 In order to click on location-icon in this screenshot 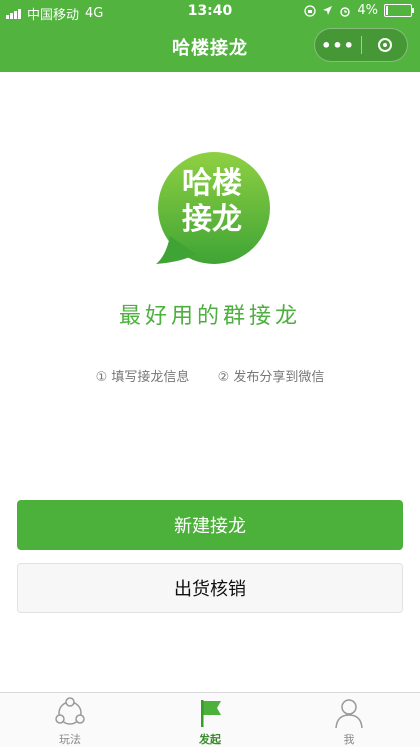, I will do `click(328, 10)`.